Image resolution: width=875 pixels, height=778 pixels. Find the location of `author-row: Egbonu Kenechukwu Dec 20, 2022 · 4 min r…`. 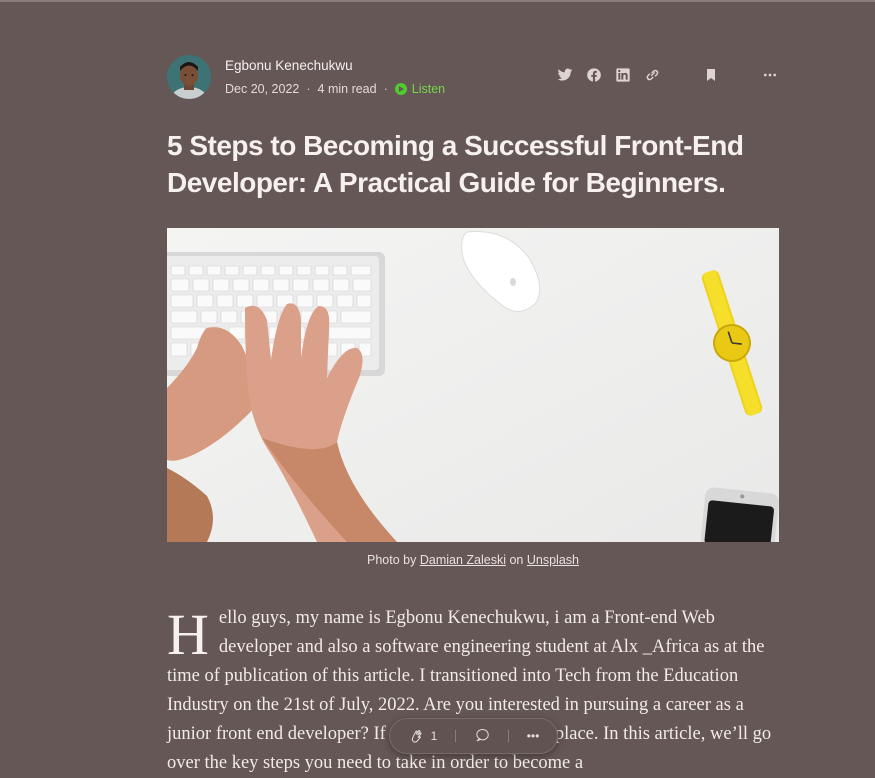

author-row: Egbonu Kenechukwu Dec 20, 2022 · 4 min r… is located at coordinates (473, 78).